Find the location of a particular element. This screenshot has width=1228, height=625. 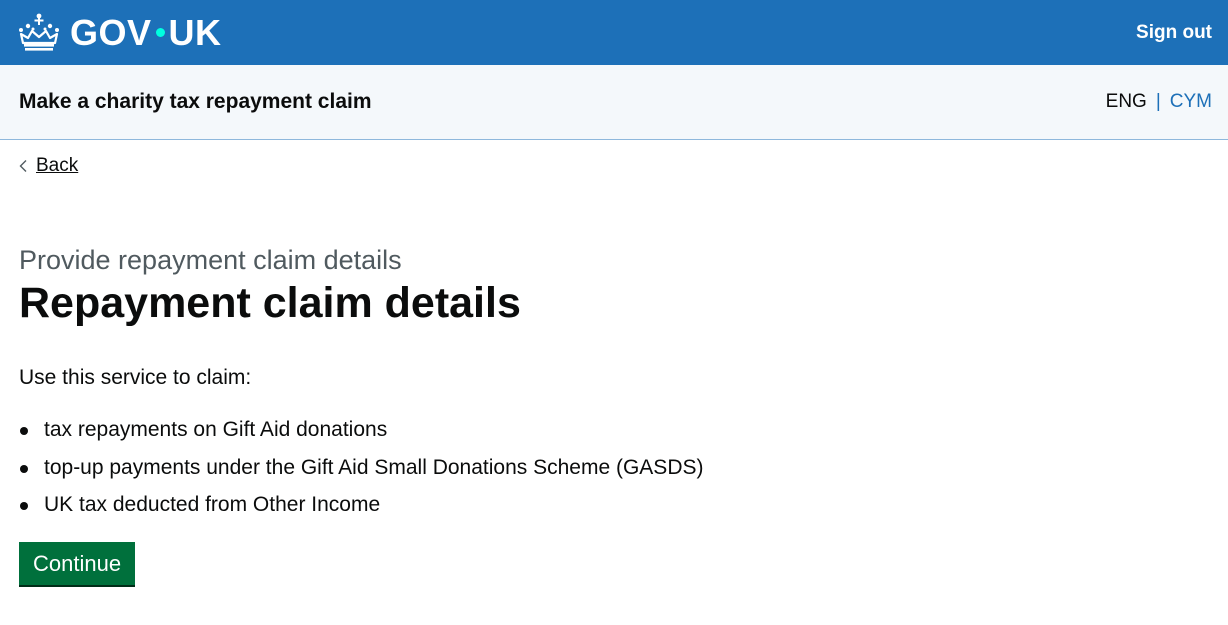

language-toggle: ENG | CYM is located at coordinates (1159, 102).